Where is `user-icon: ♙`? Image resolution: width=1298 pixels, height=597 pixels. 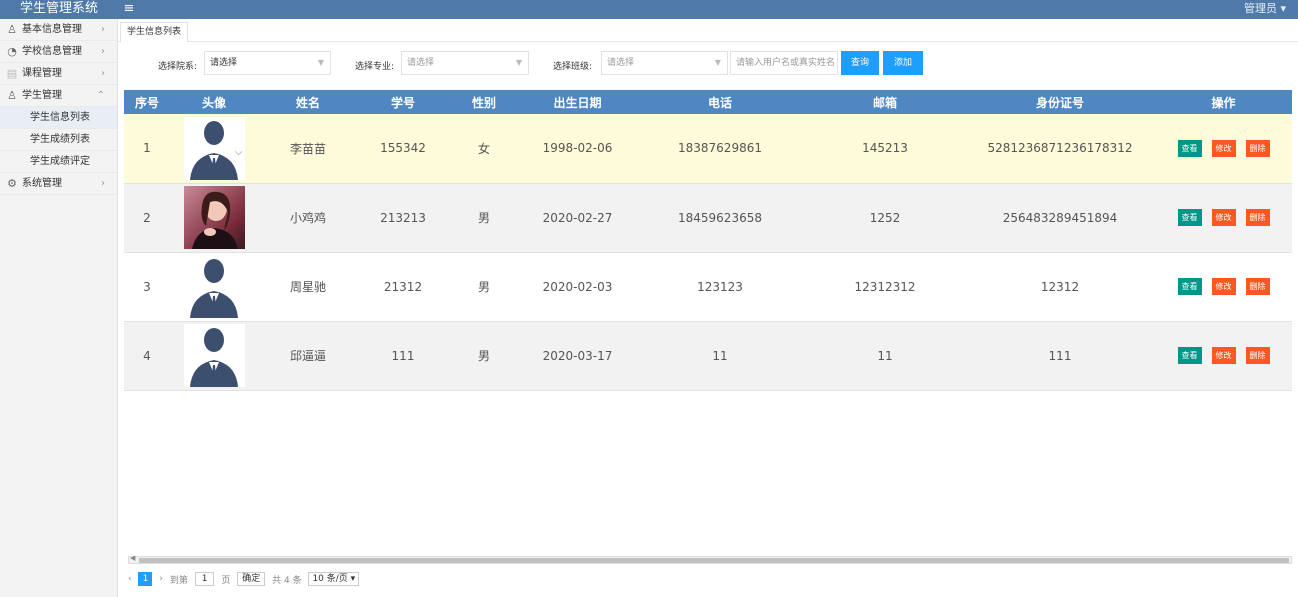 user-icon: ♙ is located at coordinates (12, 29).